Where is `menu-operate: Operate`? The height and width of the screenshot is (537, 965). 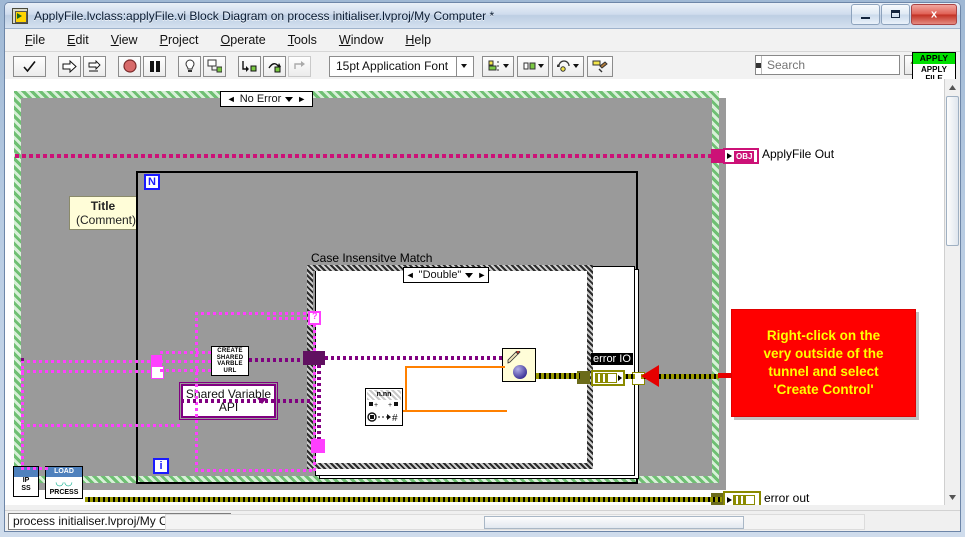 menu-operate: Operate is located at coordinates (243, 40).